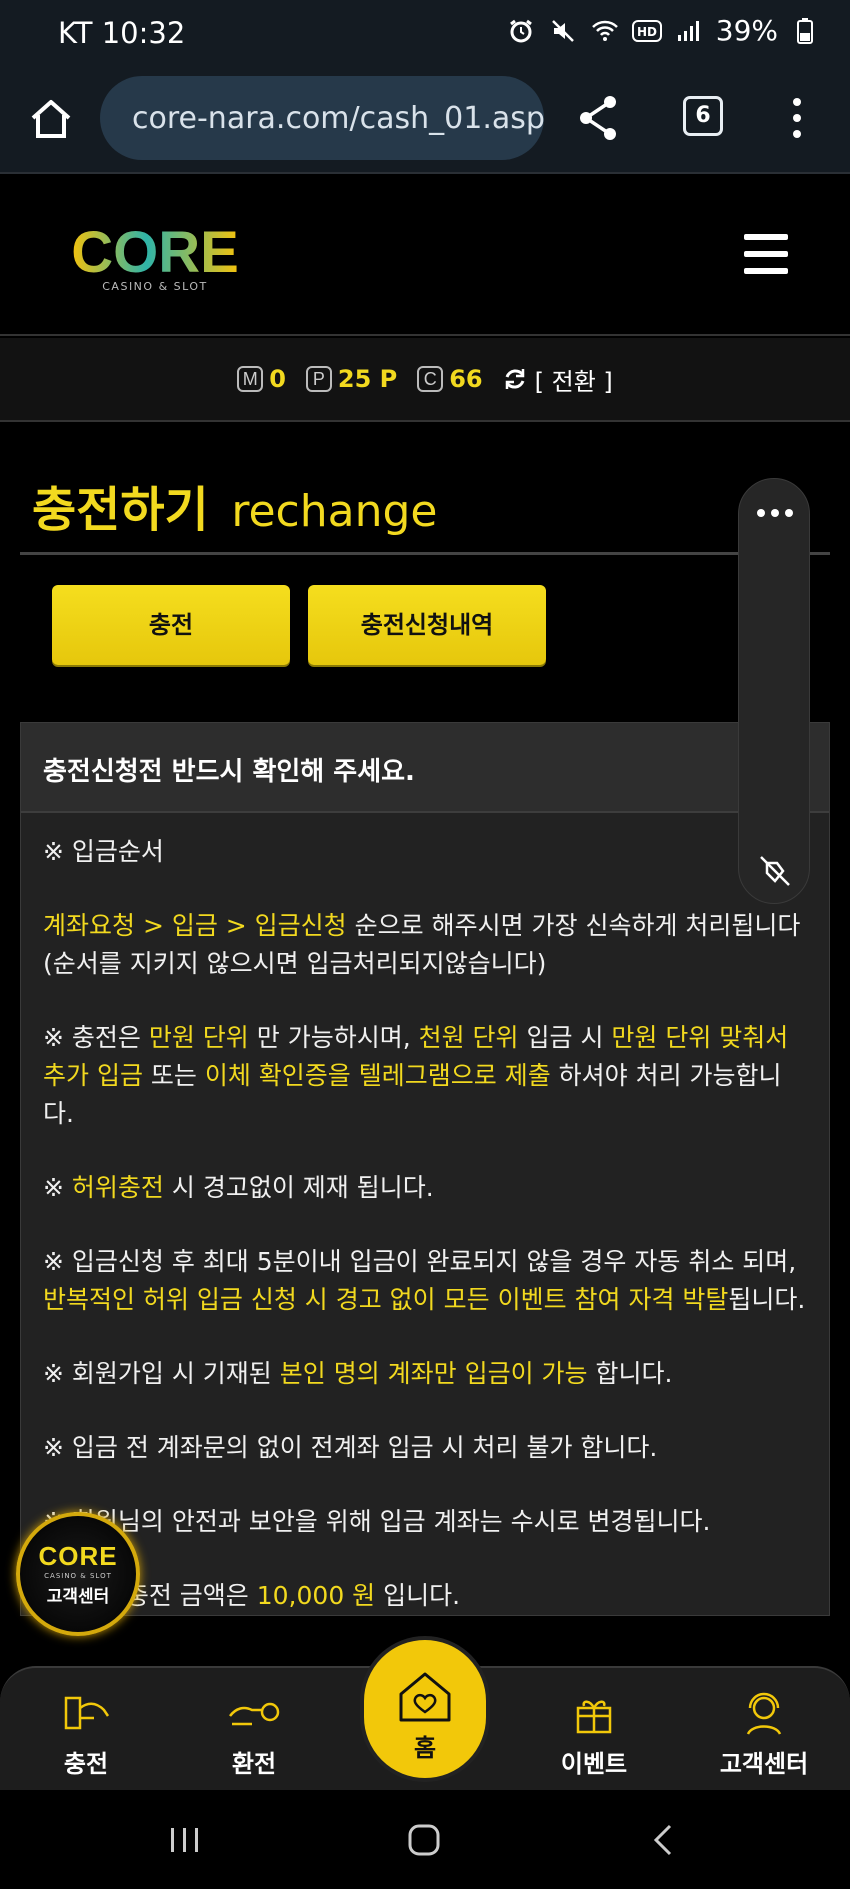 This screenshot has height=1889, width=850. I want to click on core-logo: CORE CASINO & SLOT, so click(155, 258).